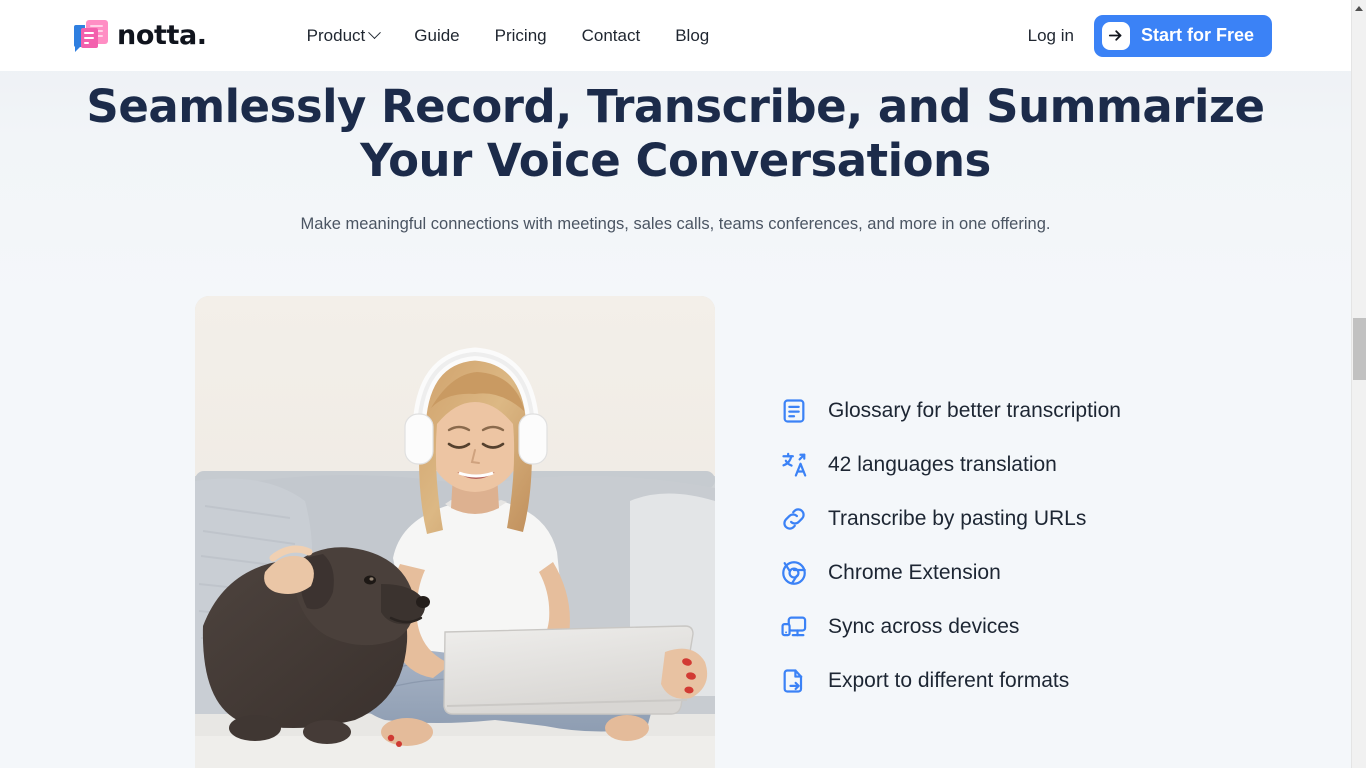 The width and height of the screenshot is (1366, 768). What do you see at coordinates (436, 36) in the screenshot?
I see `nav-item-guide: Guide` at bounding box center [436, 36].